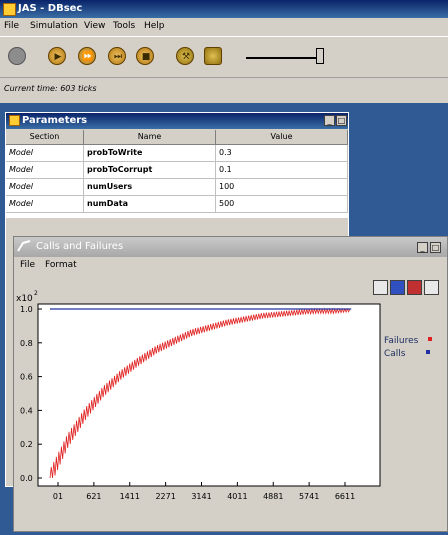  Describe the element at coordinates (154, 26) in the screenshot. I see `menu-help: Help` at that location.